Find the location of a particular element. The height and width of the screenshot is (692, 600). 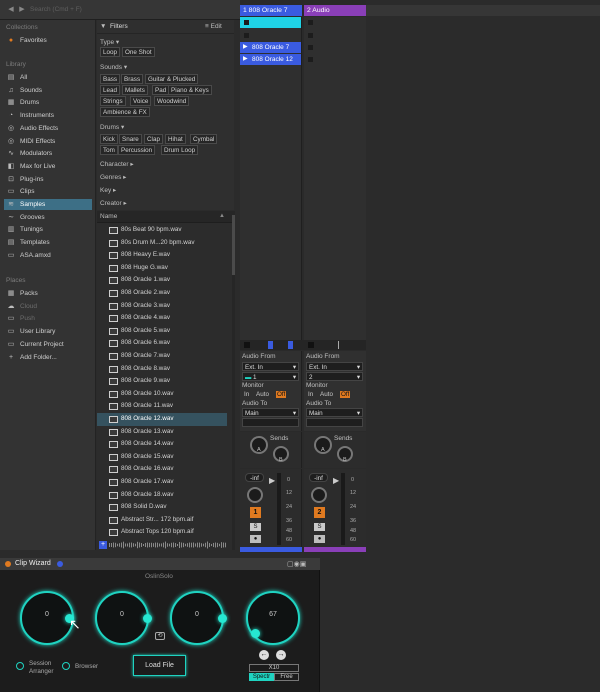

sidebar-item-instruments: ◔ Instruments is located at coordinates (48, 115).